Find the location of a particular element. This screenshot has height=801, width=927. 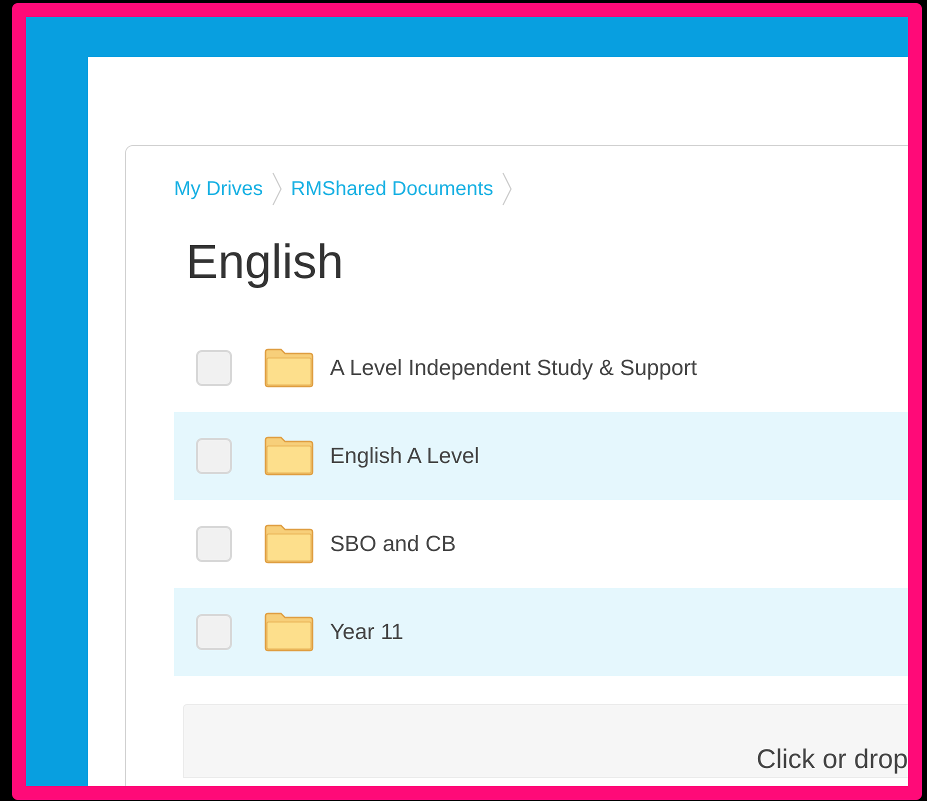

drop-zone: Click or drop is located at coordinates (545, 741).